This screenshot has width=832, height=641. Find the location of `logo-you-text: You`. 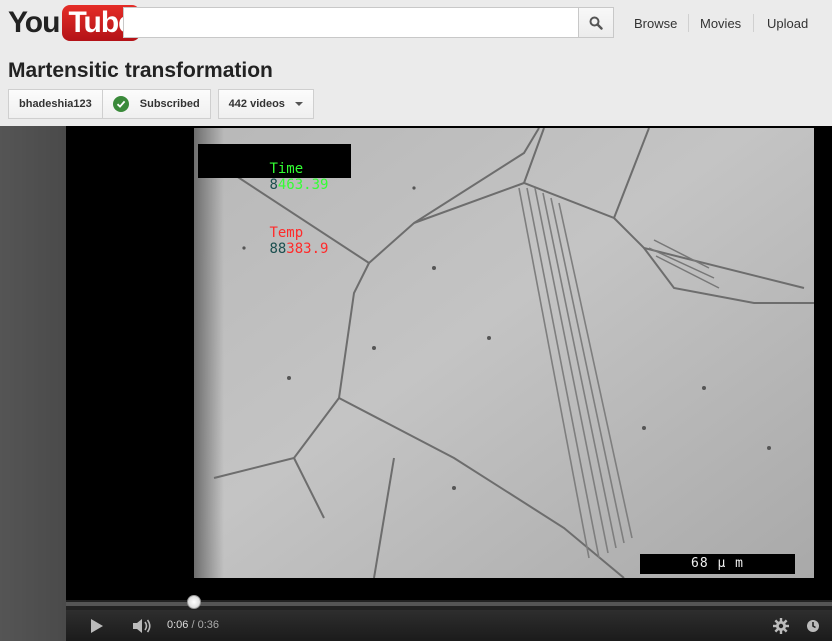

logo-you-text: You is located at coordinates (34, 22).